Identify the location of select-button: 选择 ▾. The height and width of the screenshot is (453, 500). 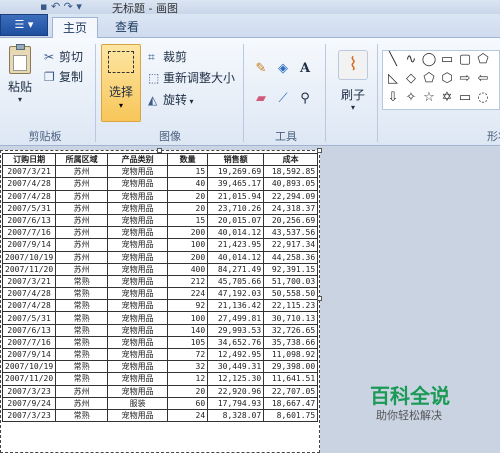
(121, 83).